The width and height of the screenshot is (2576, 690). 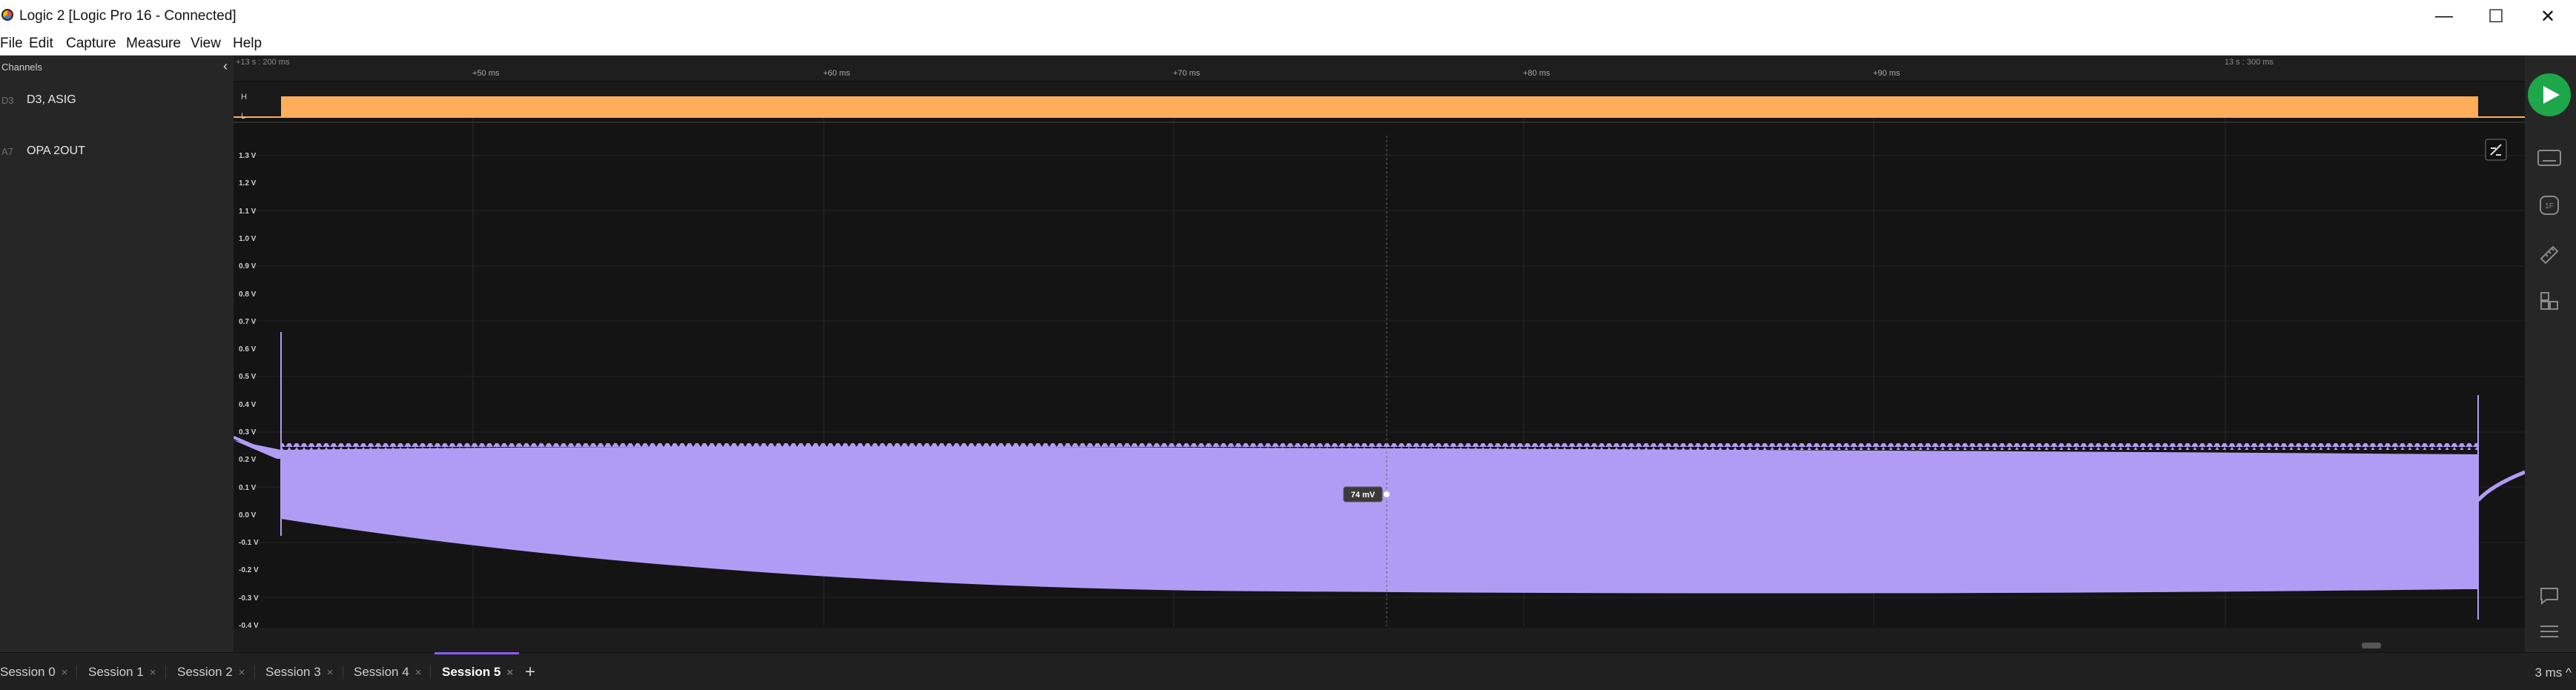 I want to click on y-axis-label: 0.1 V, so click(x=248, y=488).